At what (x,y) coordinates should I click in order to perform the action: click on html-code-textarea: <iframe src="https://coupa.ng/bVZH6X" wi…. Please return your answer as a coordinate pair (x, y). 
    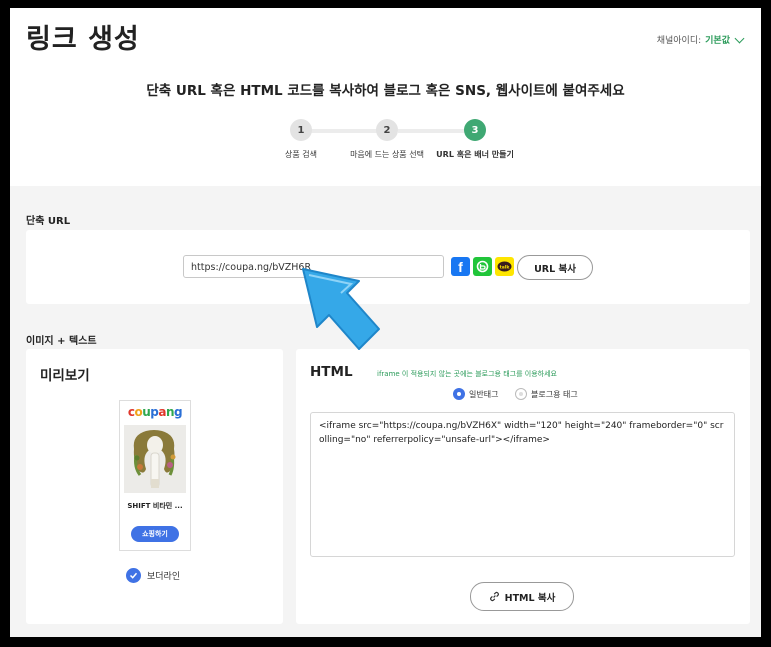
    Looking at the image, I should click on (522, 484).